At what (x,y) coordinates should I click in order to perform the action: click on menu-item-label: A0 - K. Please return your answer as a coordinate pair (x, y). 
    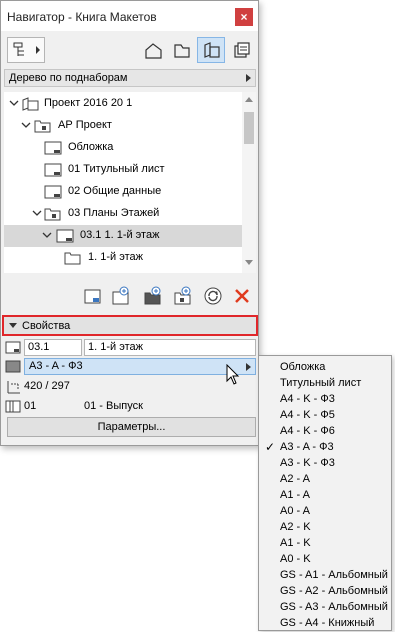
    Looking at the image, I should click on (295, 559).